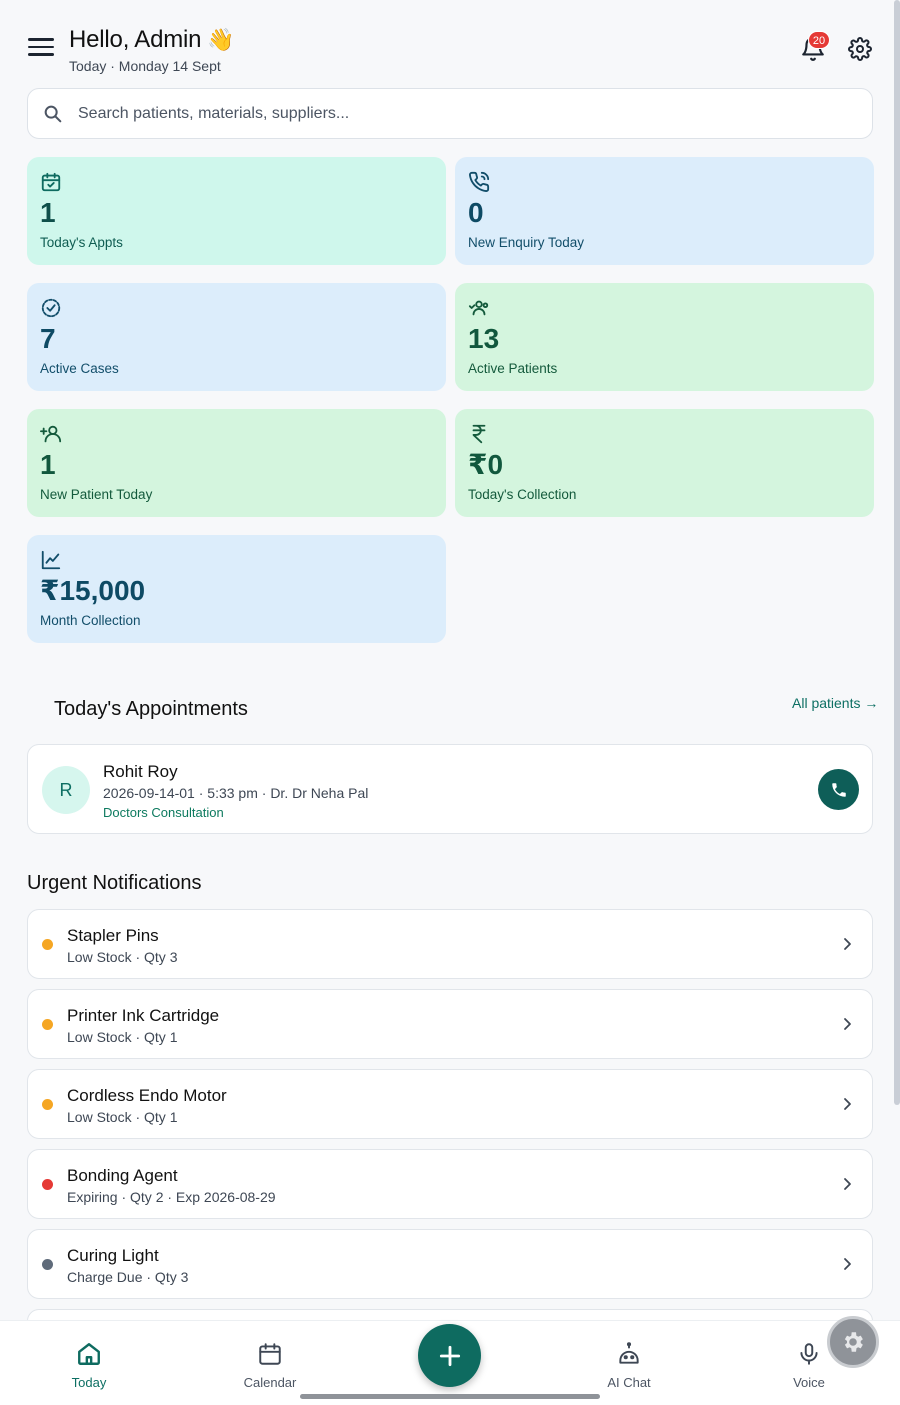 Image resolution: width=900 pixels, height=1405 pixels. Describe the element at coordinates (526, 242) in the screenshot. I see `stat-label: New Enquiry Today` at that location.